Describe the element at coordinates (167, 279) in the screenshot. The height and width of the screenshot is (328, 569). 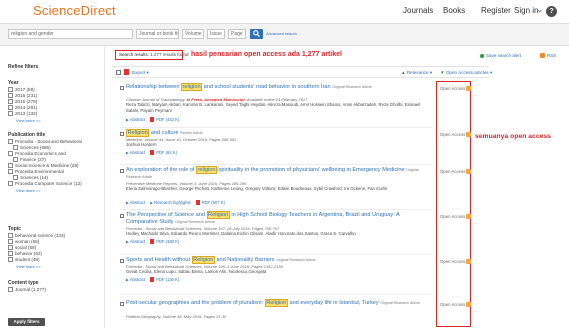
I see `pdf-link: PDF (130 K)` at that location.